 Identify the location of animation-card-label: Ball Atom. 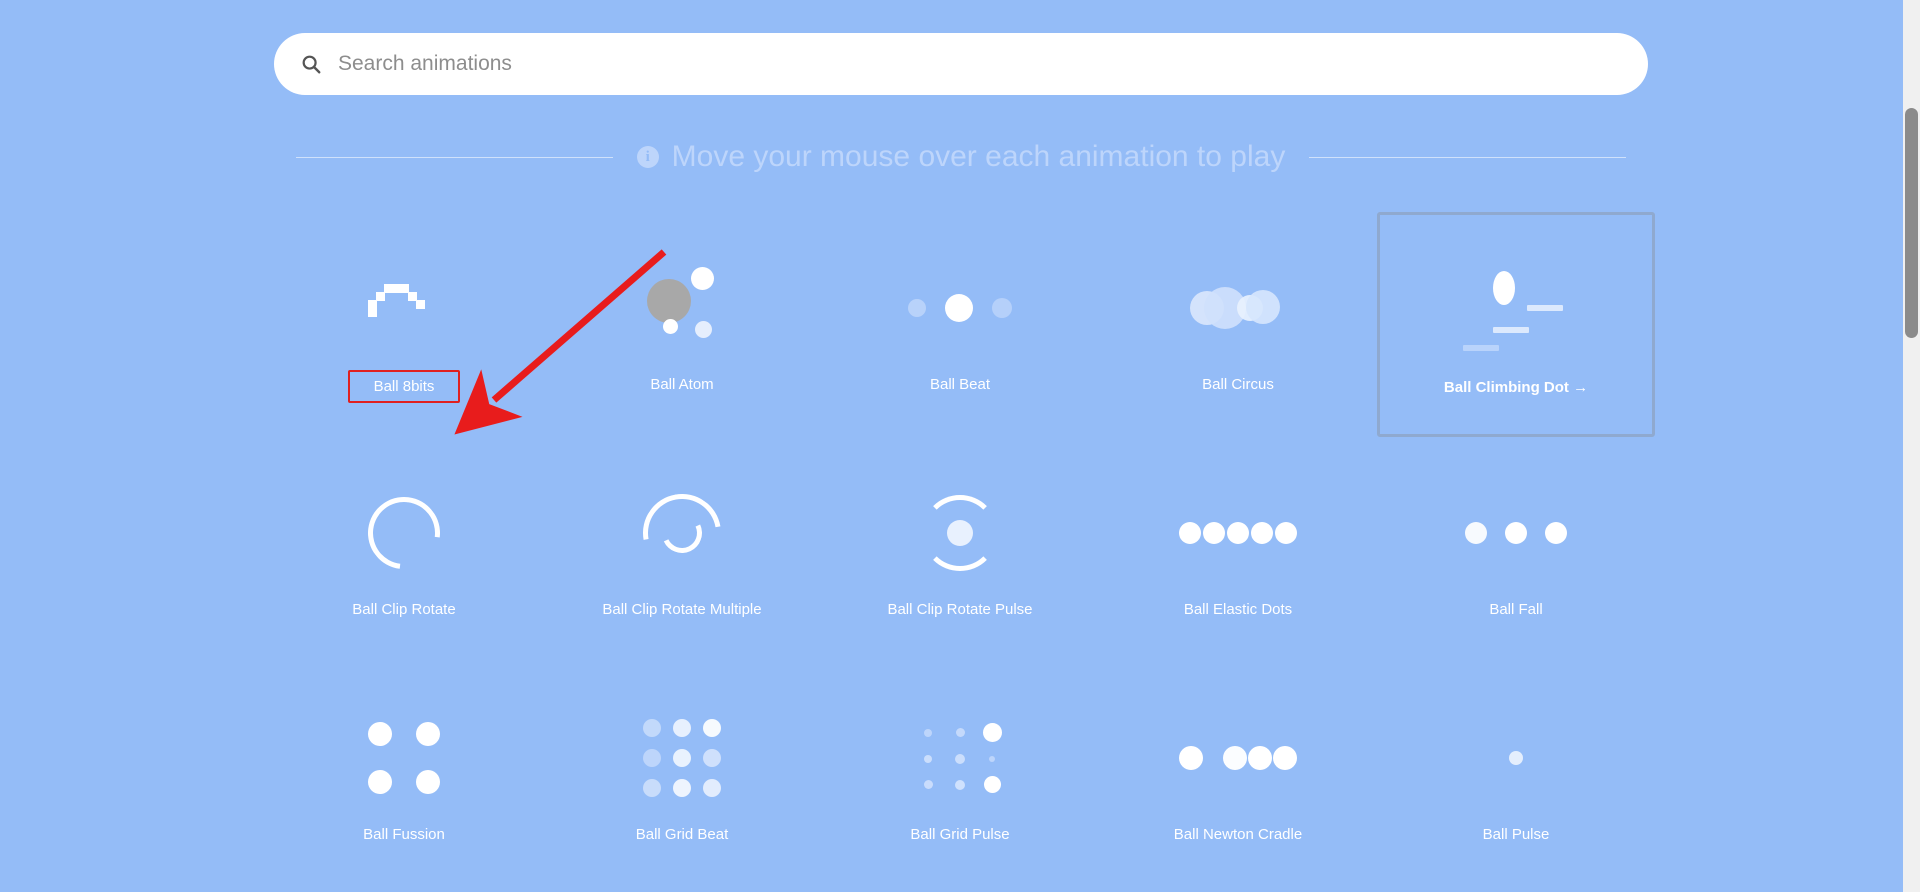
(682, 384).